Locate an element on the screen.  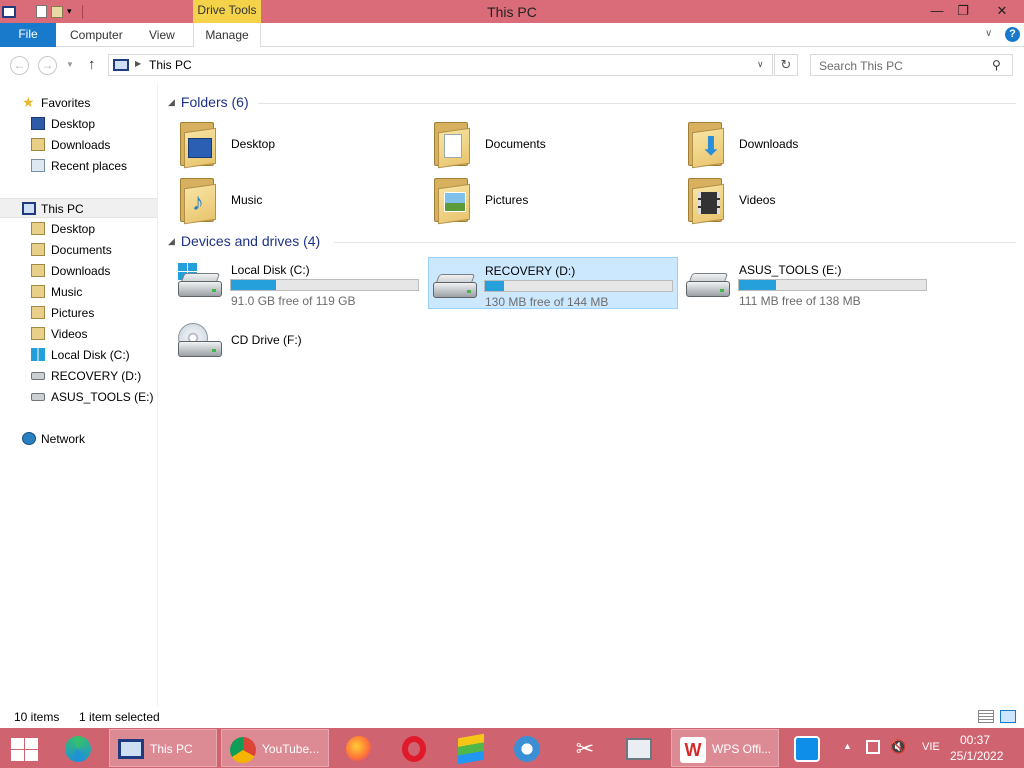
taskbar-firefox is located at coordinates (359, 748).